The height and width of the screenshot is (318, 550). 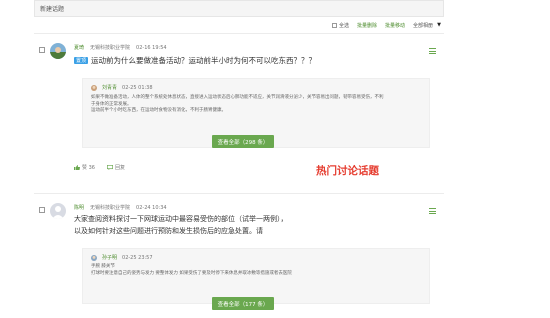 I want to click on like-action: 赞 36, so click(x=84, y=167).